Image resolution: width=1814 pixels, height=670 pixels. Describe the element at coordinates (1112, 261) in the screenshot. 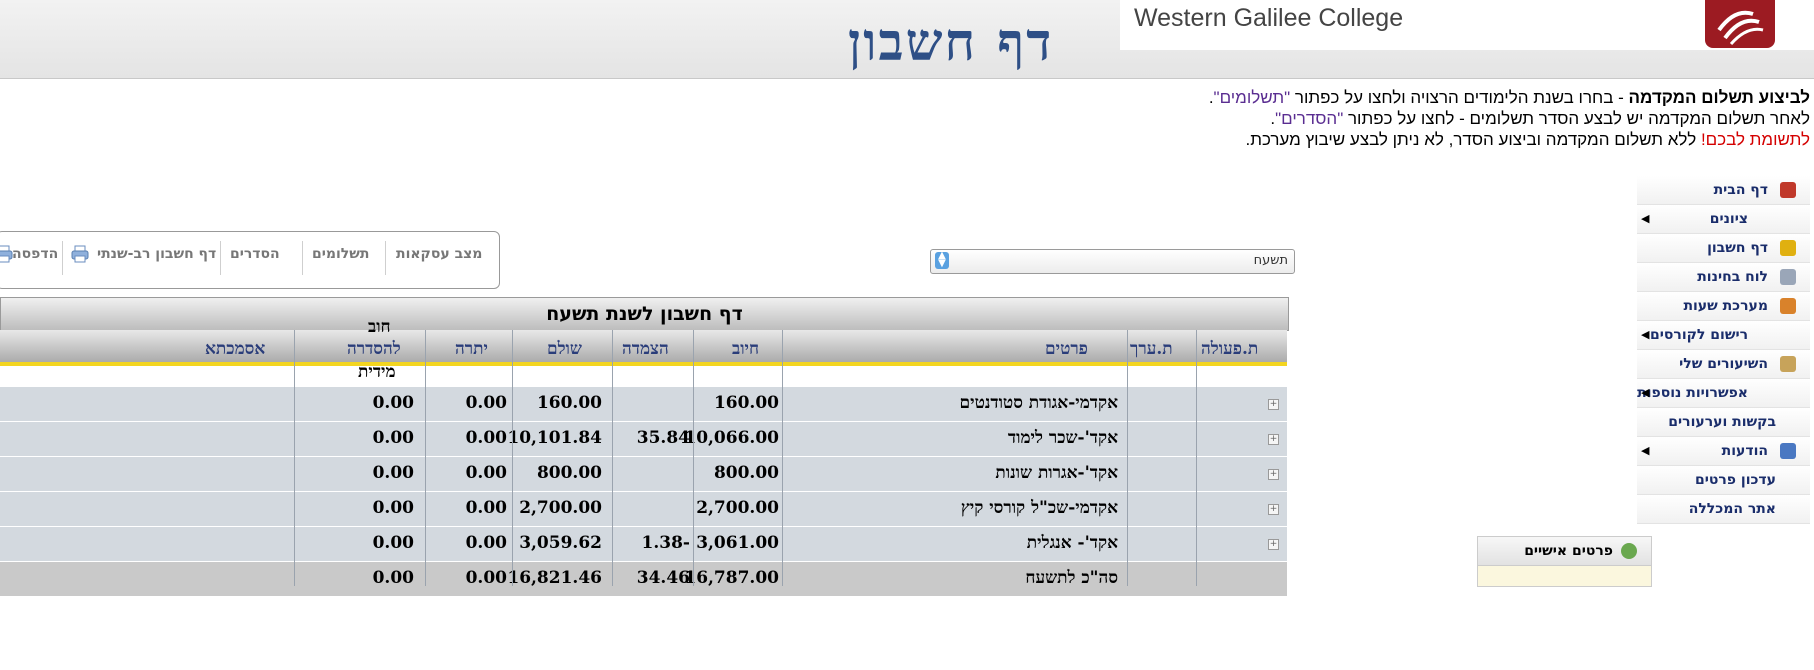

I see `year-select: תשעח ▲ ▼` at that location.